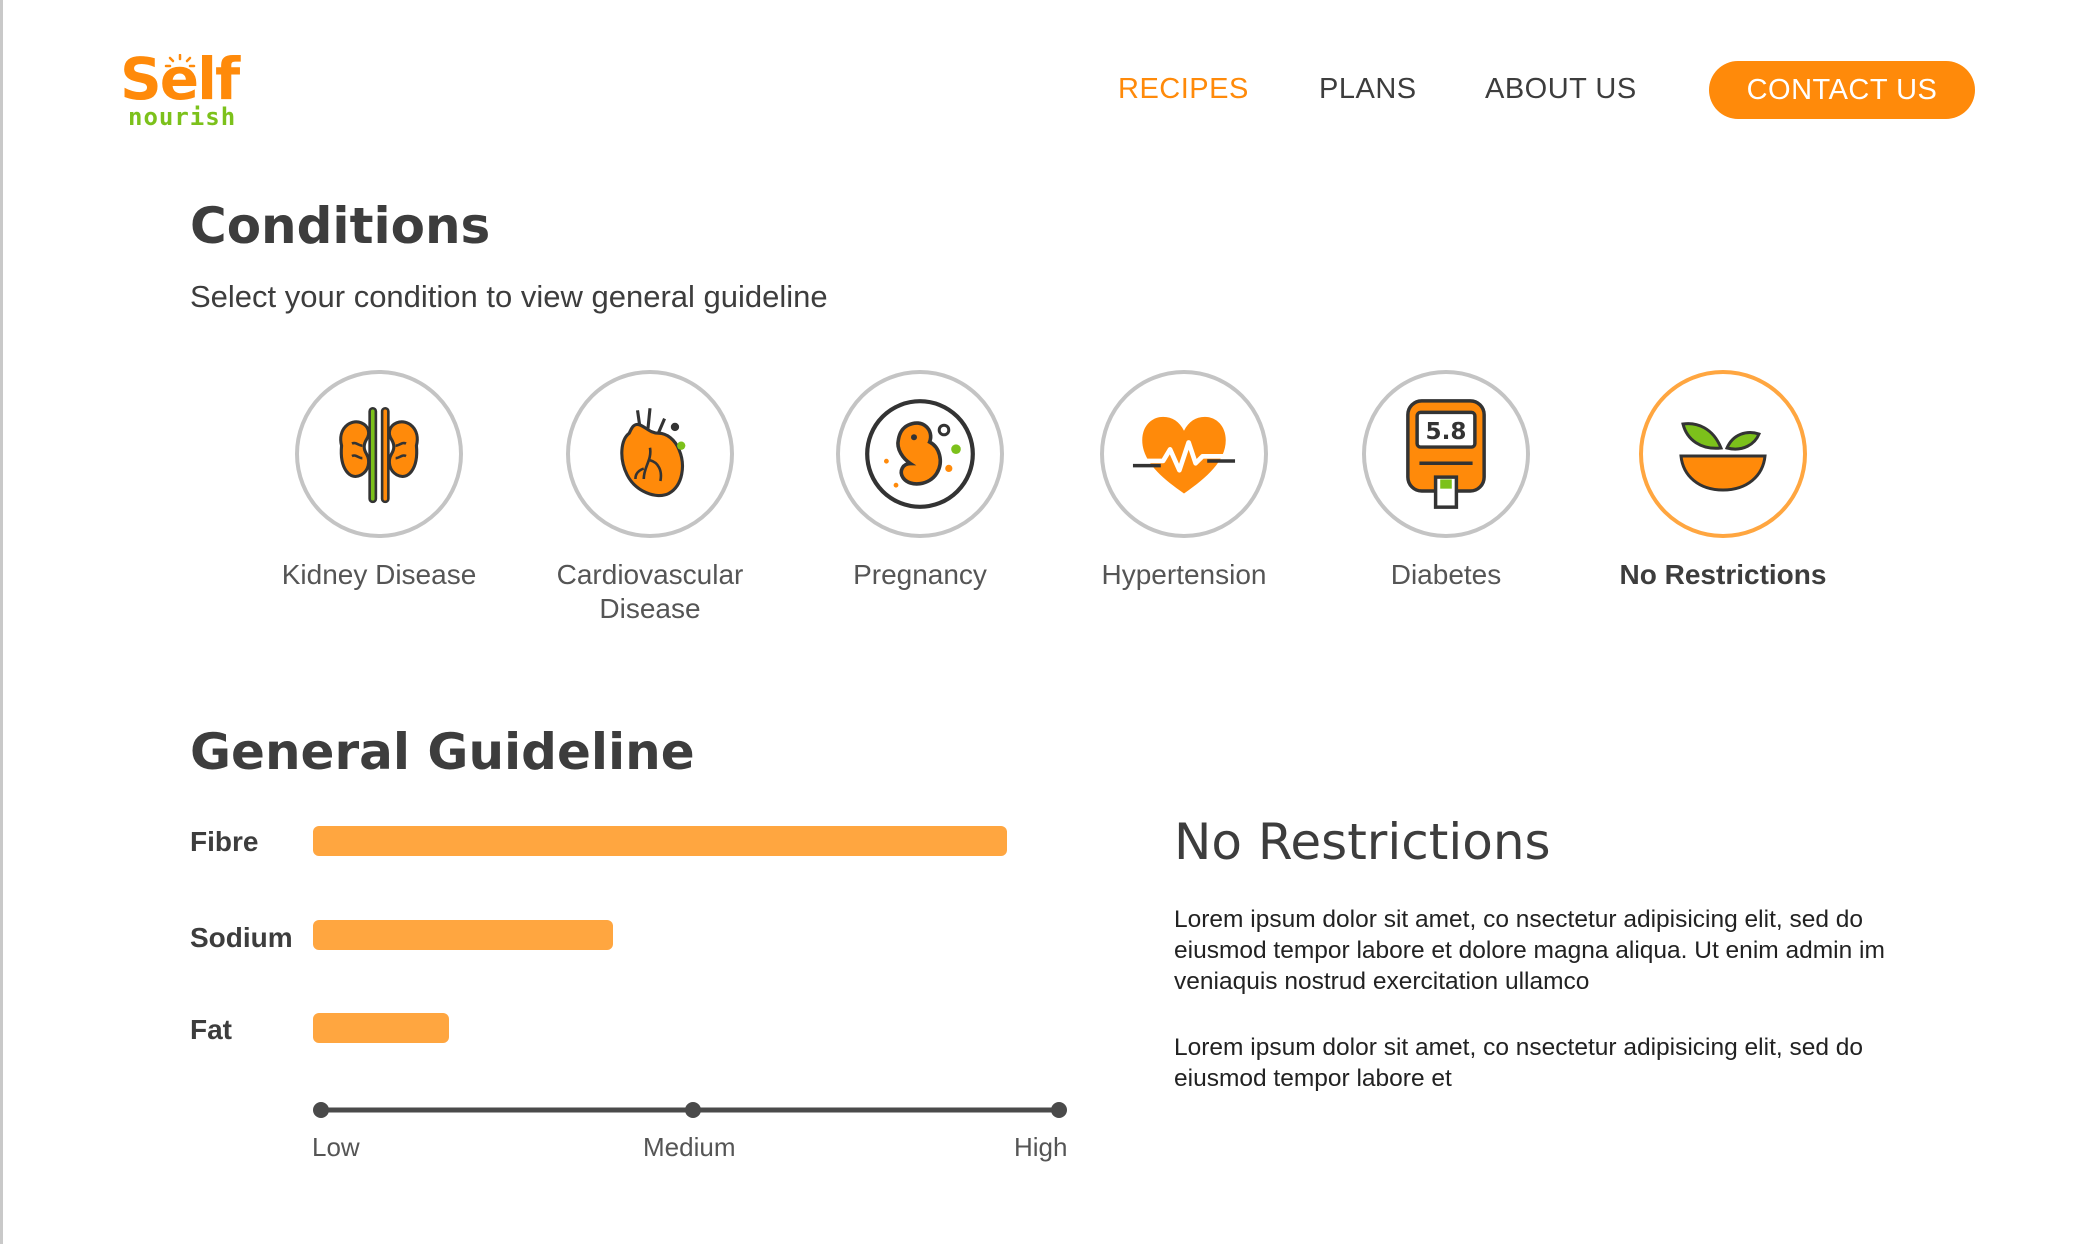 Image resolution: width=2090 pixels, height=1244 pixels. Describe the element at coordinates (1446, 432) in the screenshot. I see `meter-reading: 5.8` at that location.